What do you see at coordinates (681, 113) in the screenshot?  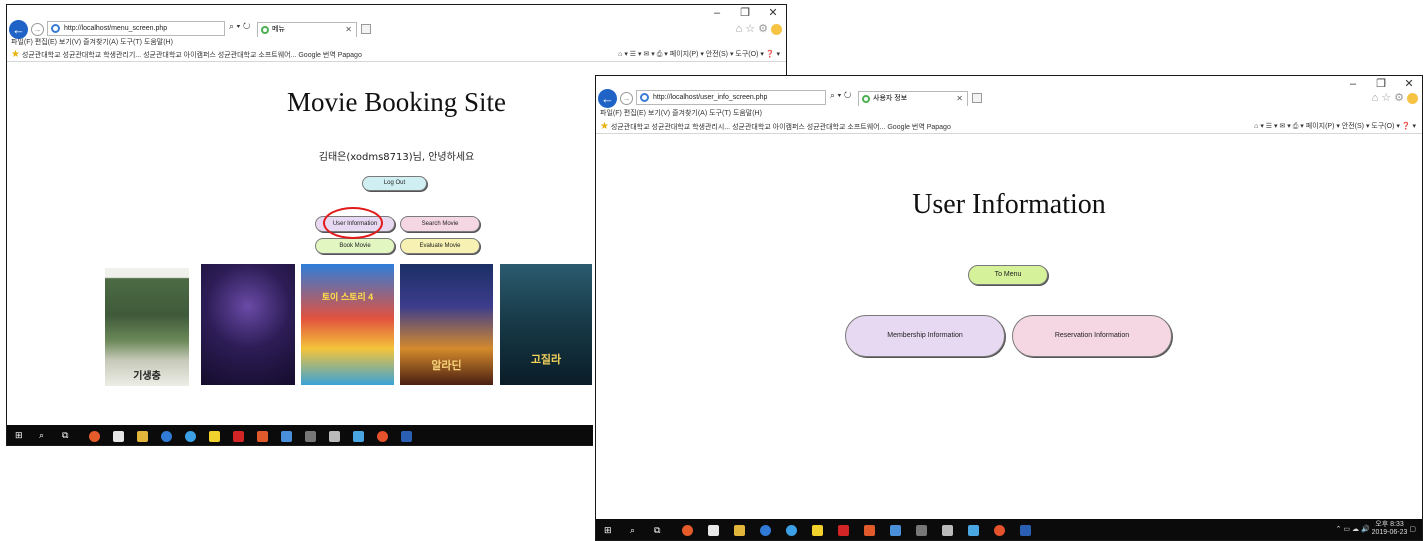 I see `menu-bar: 파일(F) 편집(E) 보기(V) 즐겨찾기(A) 도구(T) 도움말(H)` at bounding box center [681, 113].